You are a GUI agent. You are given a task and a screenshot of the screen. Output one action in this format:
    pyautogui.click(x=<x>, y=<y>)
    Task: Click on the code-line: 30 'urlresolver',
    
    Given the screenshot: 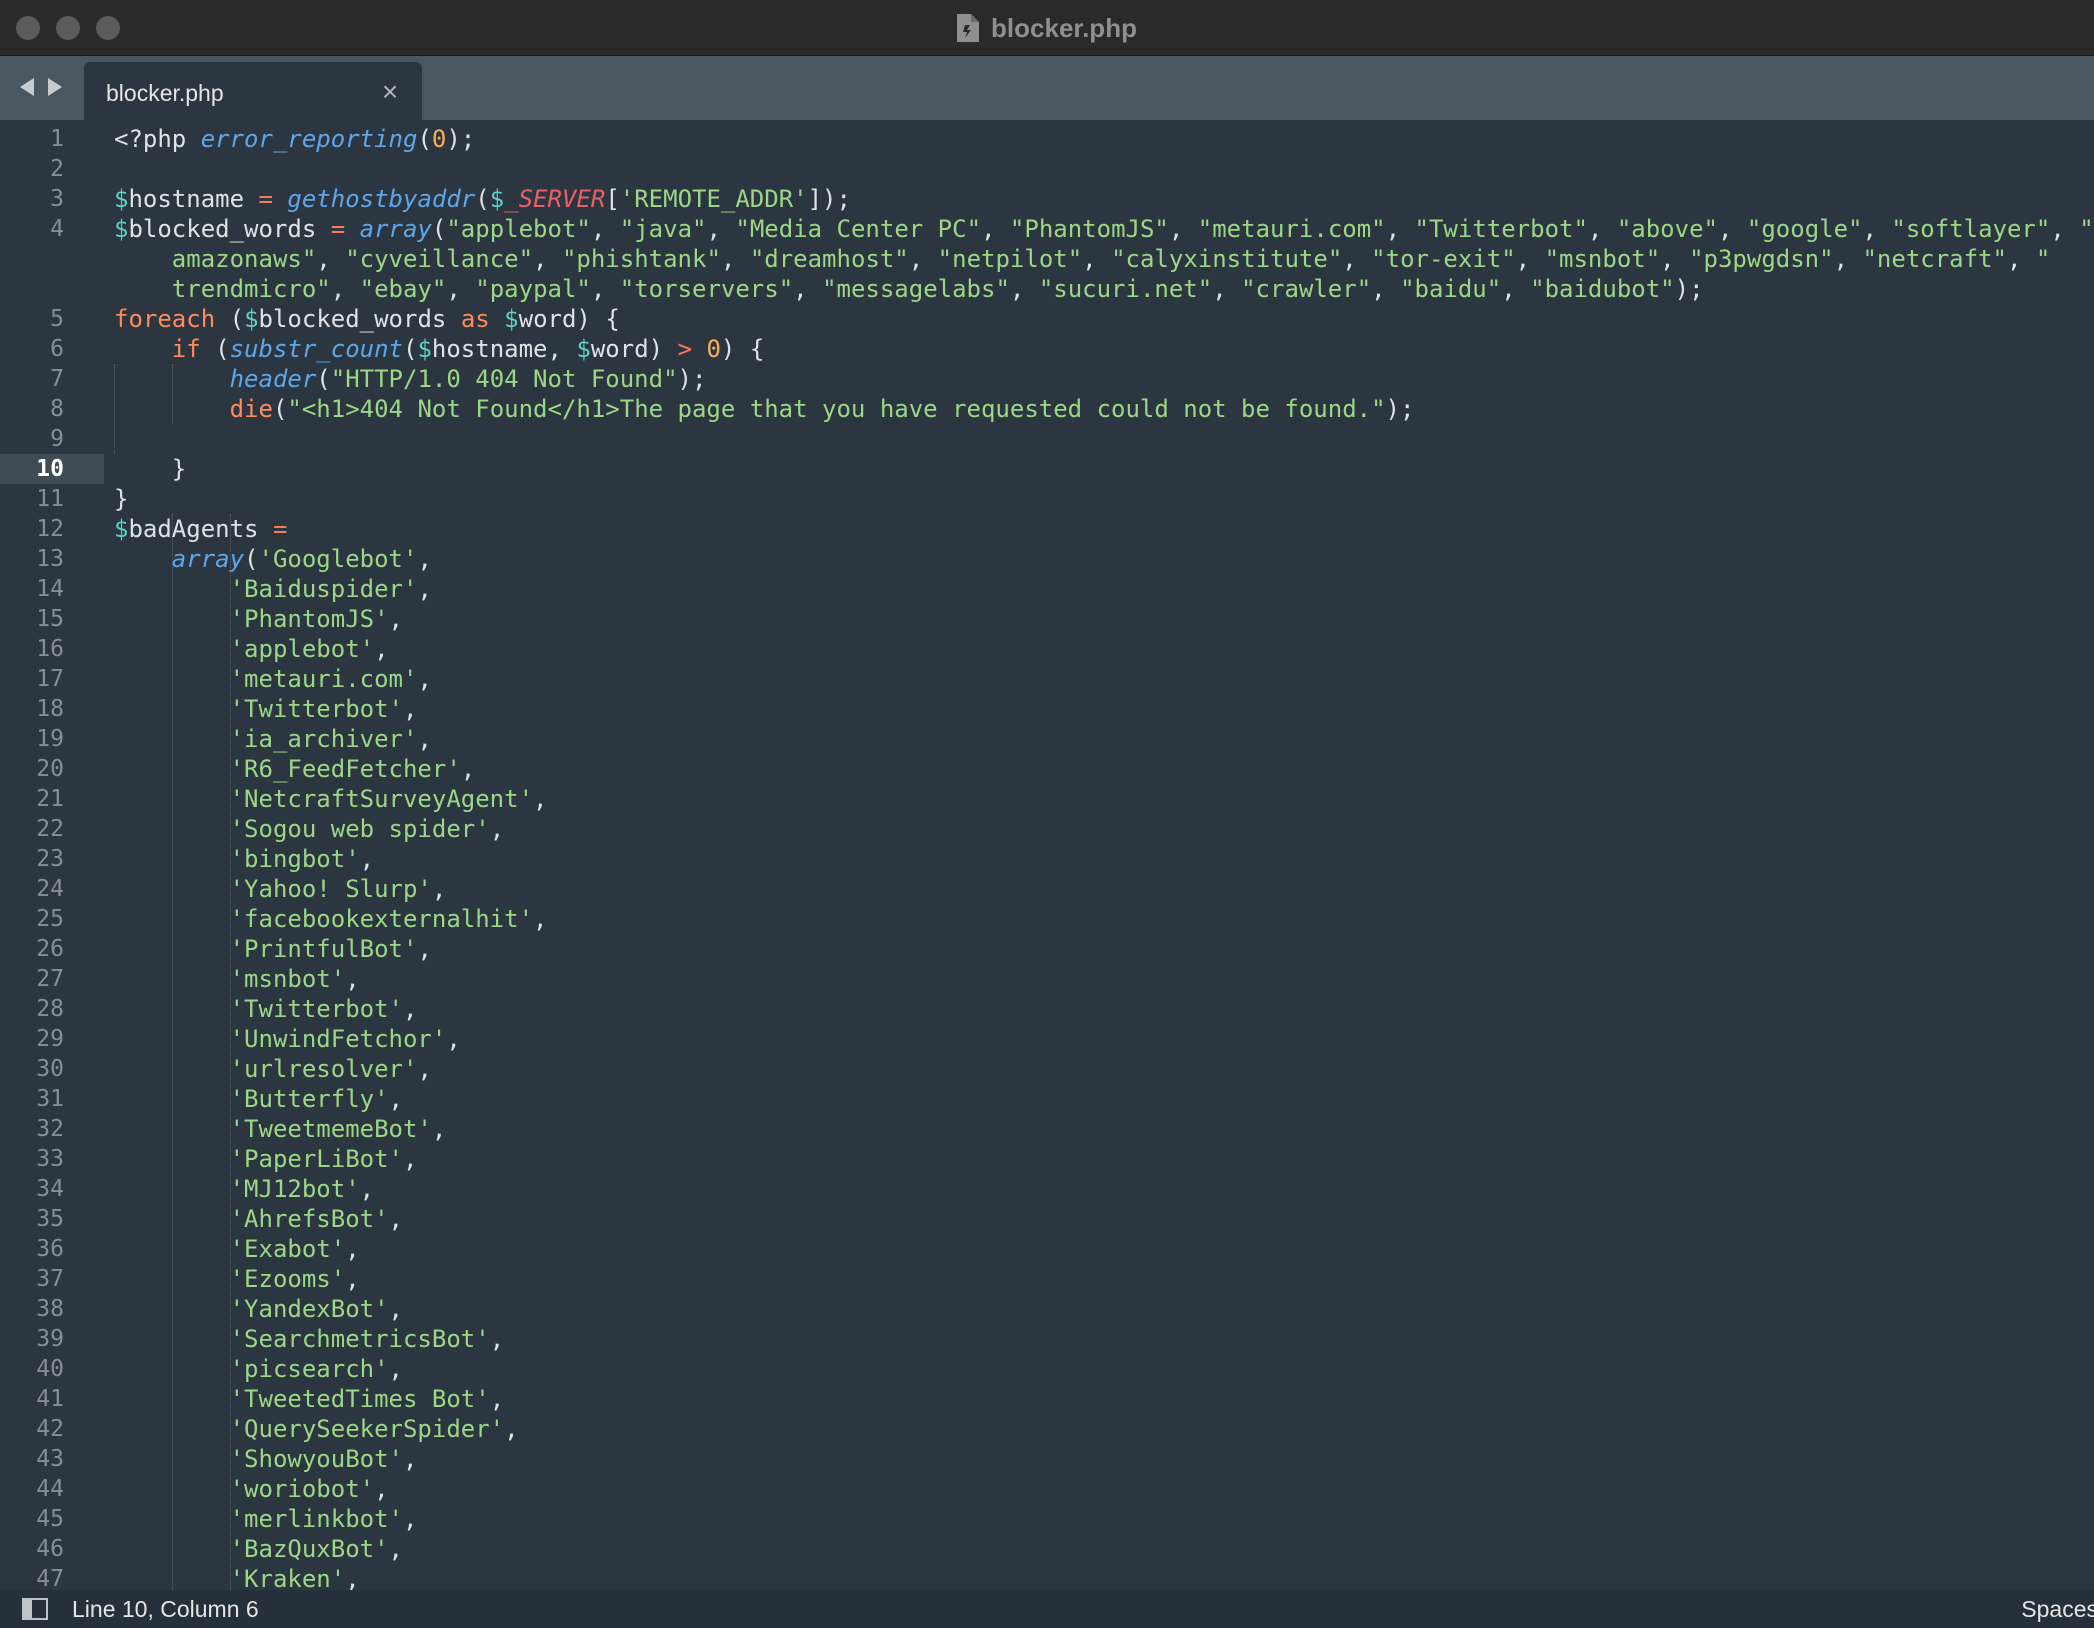 What is the action you would take?
    pyautogui.click(x=1047, y=1069)
    